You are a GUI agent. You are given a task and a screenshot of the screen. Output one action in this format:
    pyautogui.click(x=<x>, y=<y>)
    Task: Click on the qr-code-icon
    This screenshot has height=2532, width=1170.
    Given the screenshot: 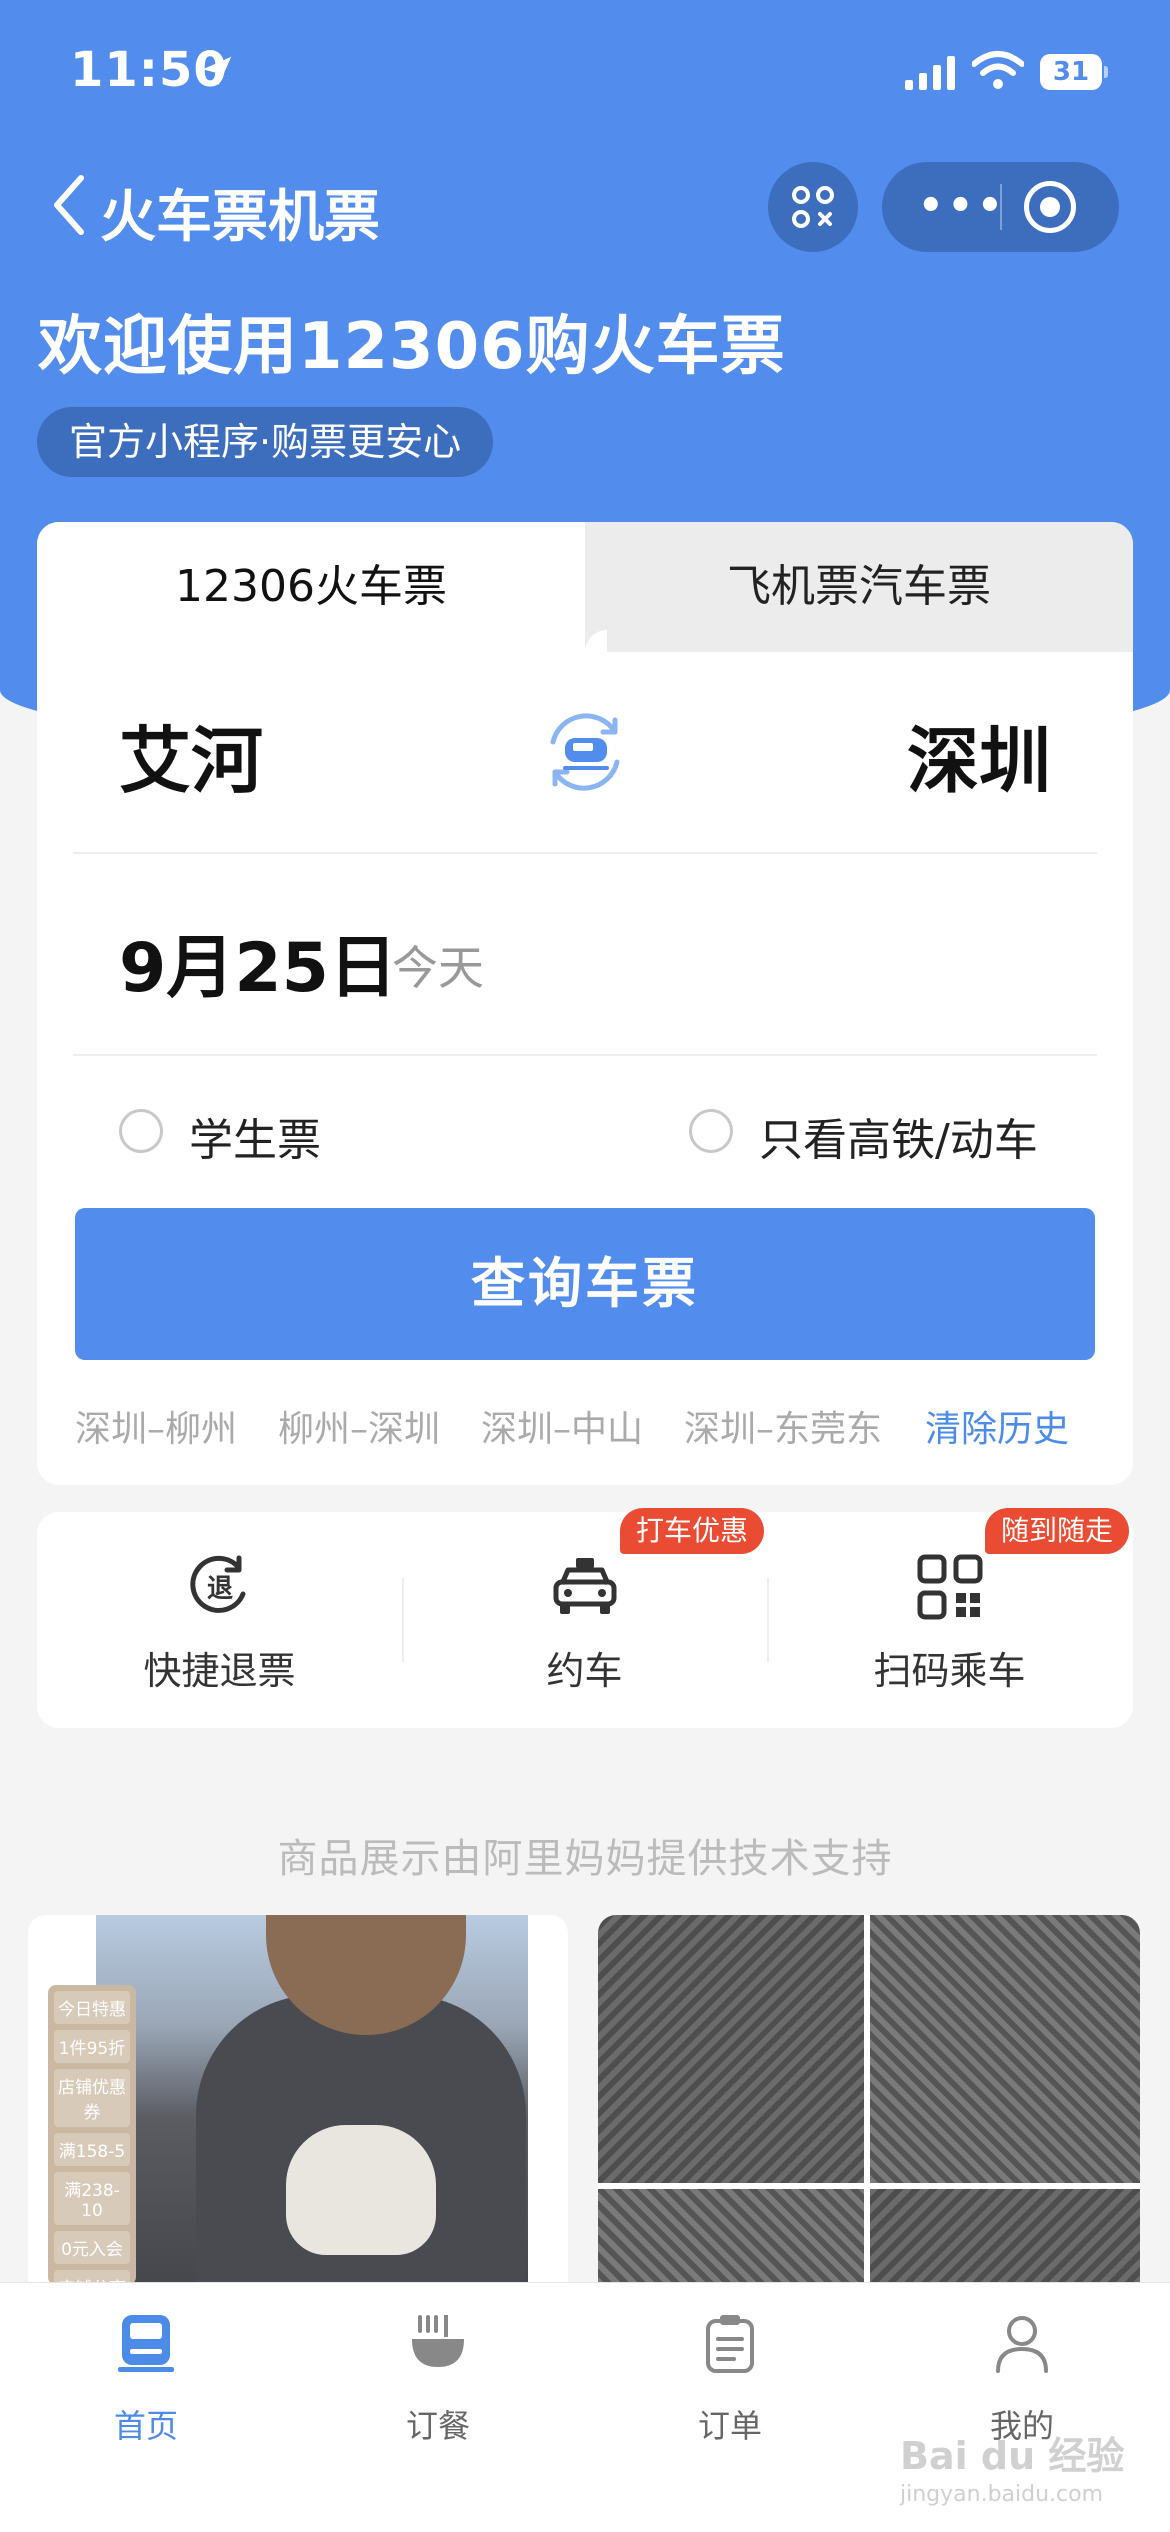 What is the action you would take?
    pyautogui.click(x=950, y=1587)
    